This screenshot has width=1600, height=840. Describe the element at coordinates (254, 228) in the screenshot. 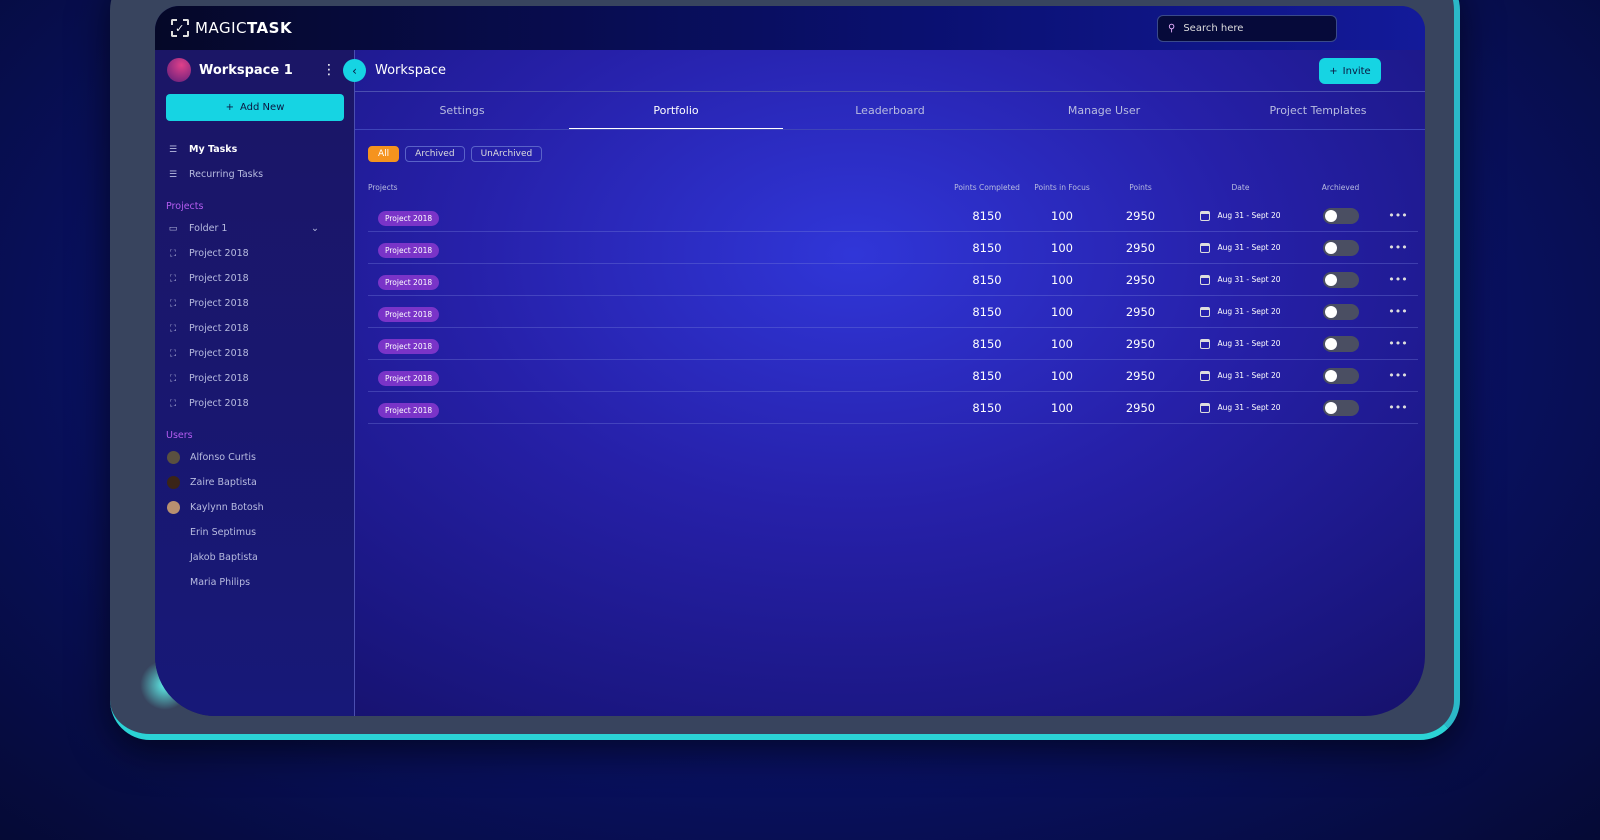

I see `sidebar-folder: ▭ Folder 1 ⌄` at that location.